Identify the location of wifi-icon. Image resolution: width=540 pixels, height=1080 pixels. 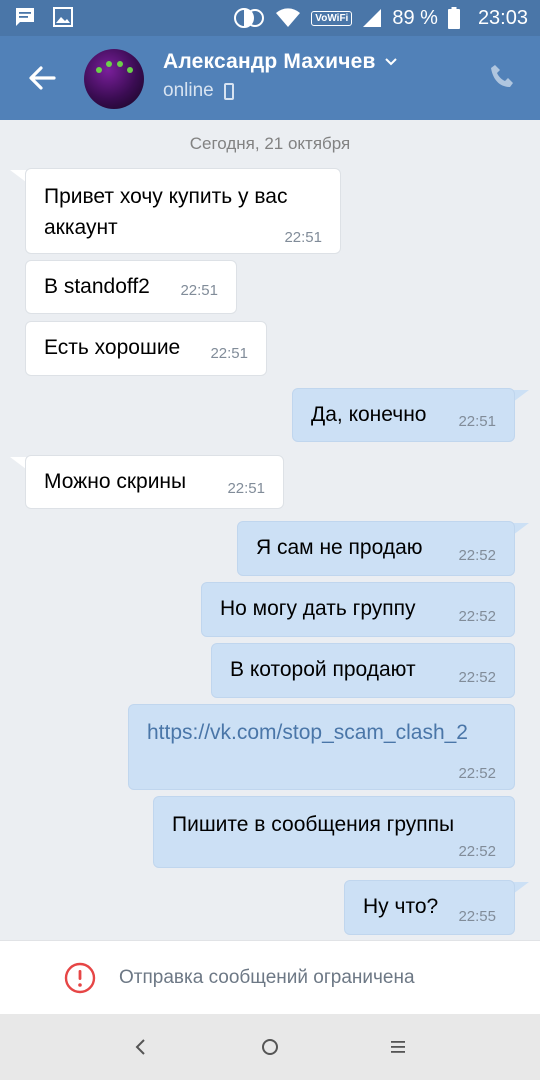
(288, 17).